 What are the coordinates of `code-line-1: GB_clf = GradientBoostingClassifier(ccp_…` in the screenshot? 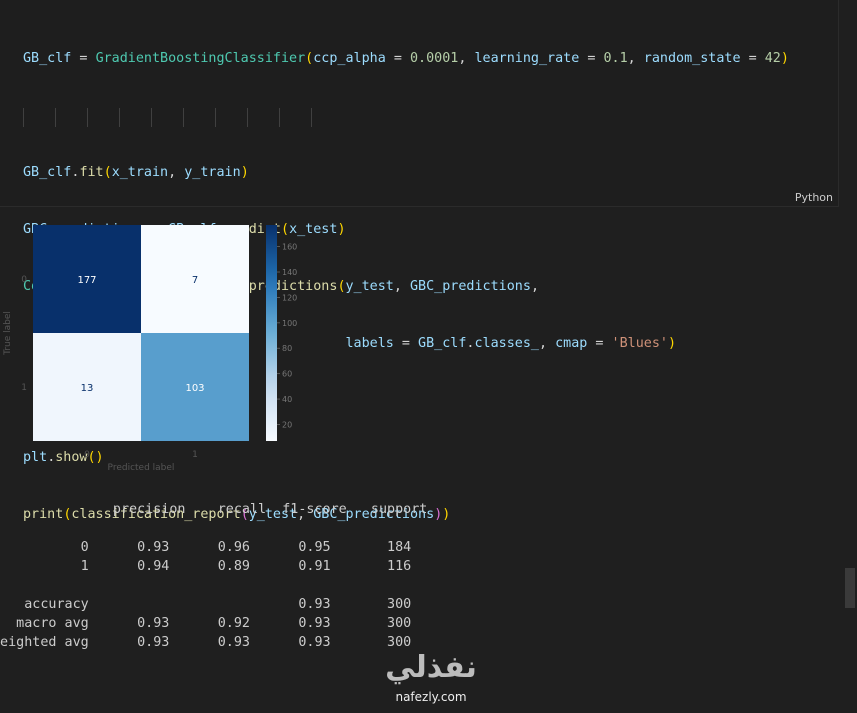 It's located at (406, 58).